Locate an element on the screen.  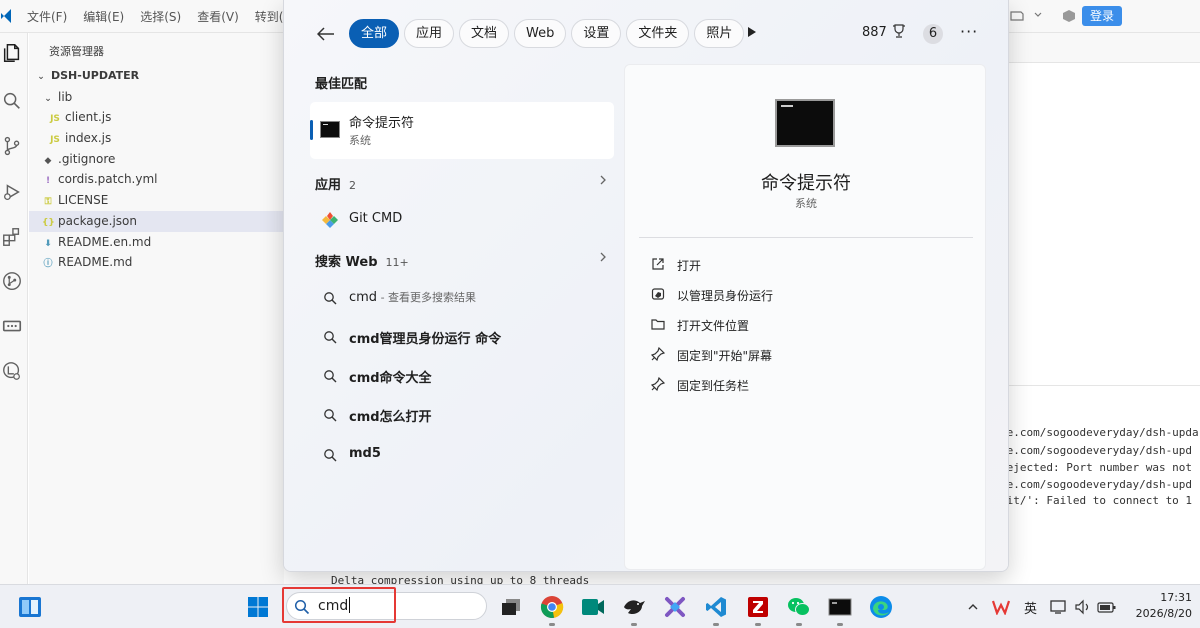
tree-item: ⓘ README.md is located at coordinates (156, 262).